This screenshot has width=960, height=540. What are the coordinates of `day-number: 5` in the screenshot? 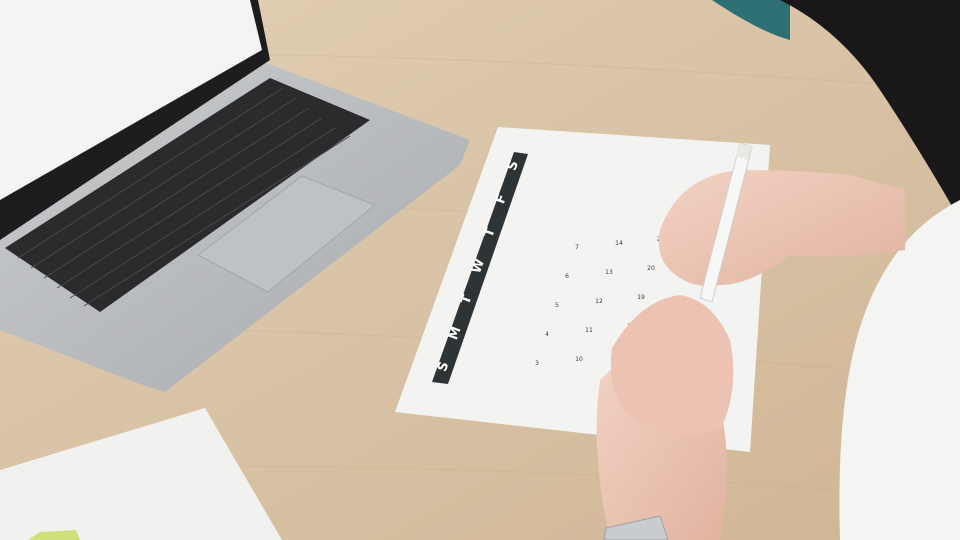 It's located at (557, 305).